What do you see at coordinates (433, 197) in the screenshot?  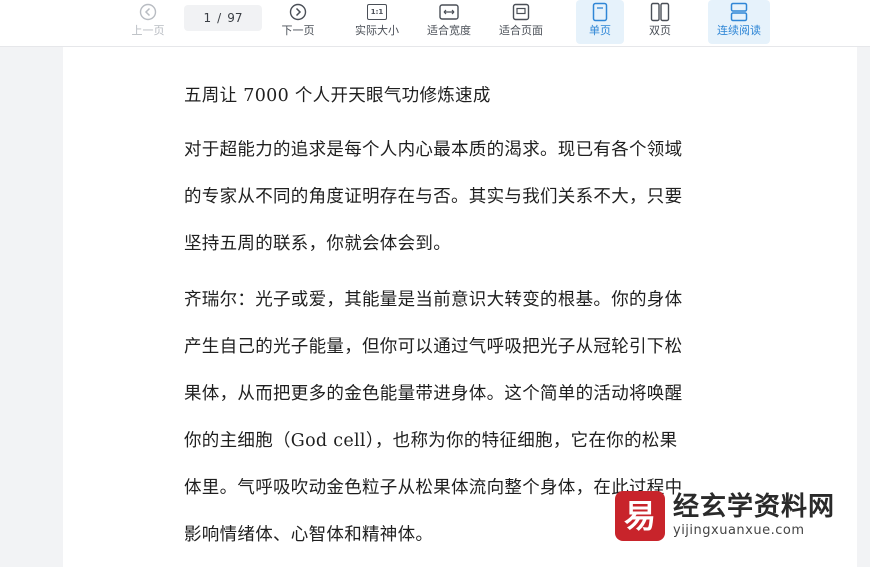 I see `paragraph-1-line-2: 的专家从不同的角度证明存在与否。其实与我们关系不大，只要` at bounding box center [433, 197].